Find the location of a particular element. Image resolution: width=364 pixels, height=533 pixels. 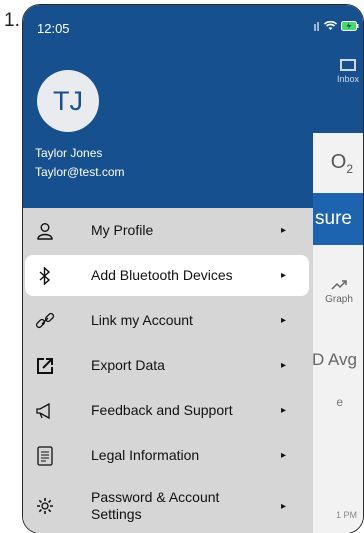

menu-item-feedback-and-support: Feedback and Support ▸ is located at coordinates (168, 410).